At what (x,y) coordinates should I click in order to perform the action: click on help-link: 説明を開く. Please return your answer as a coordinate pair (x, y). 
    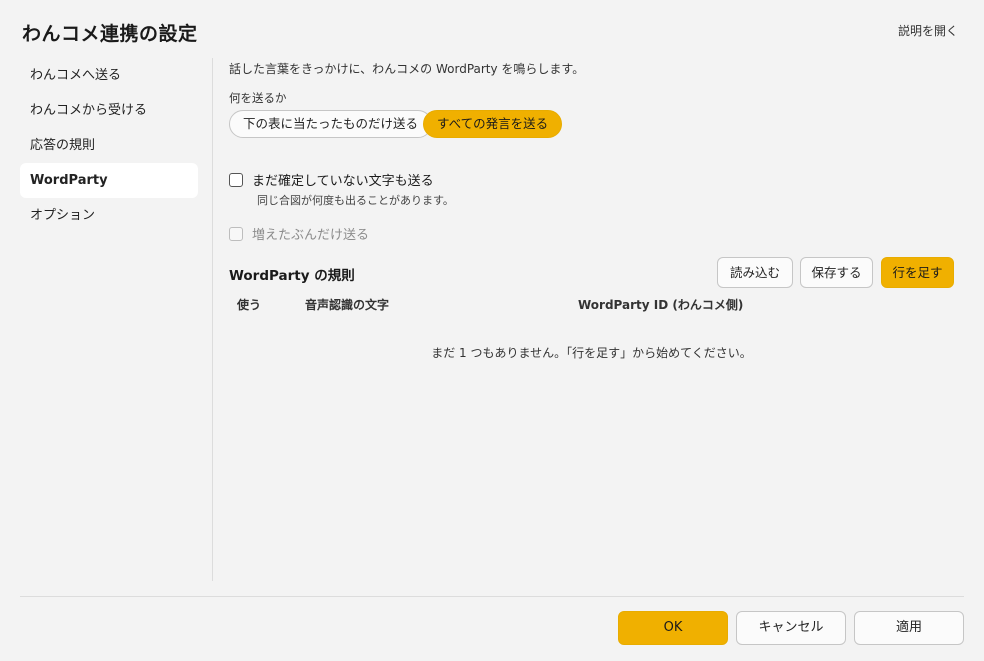
    Looking at the image, I should click on (928, 30).